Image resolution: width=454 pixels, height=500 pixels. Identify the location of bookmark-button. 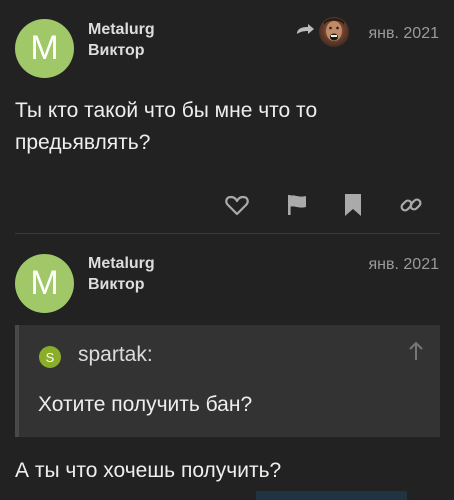
(353, 205).